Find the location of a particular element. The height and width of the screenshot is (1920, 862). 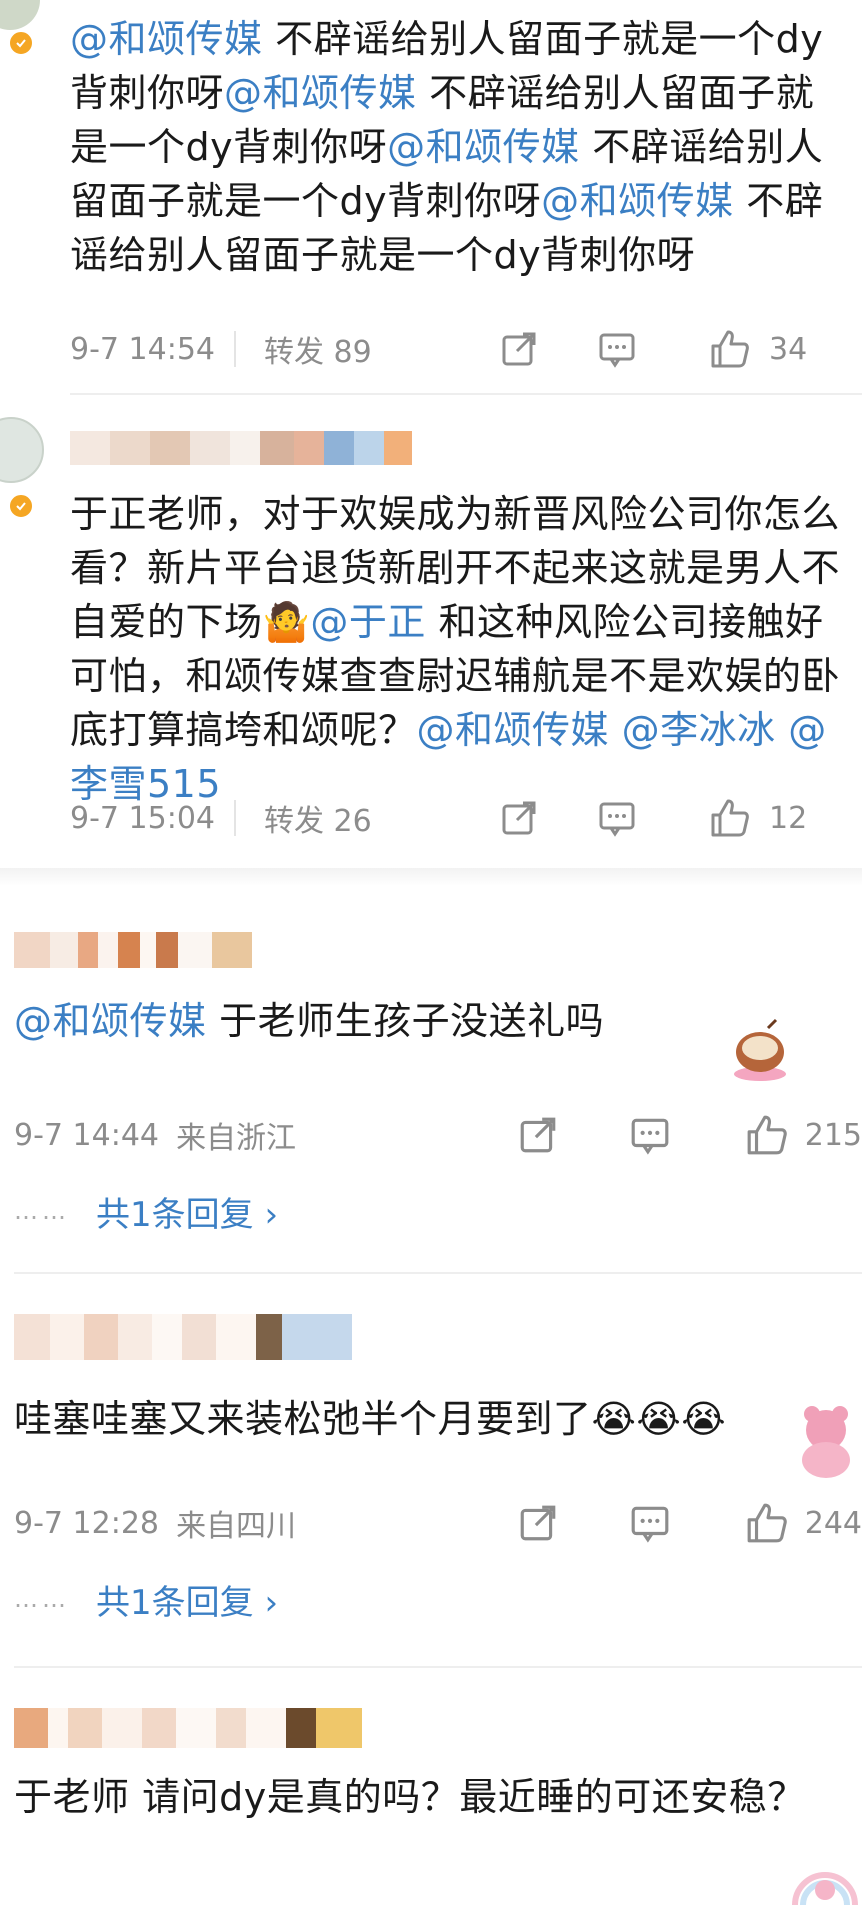

location: 来自四川 is located at coordinates (236, 1526).